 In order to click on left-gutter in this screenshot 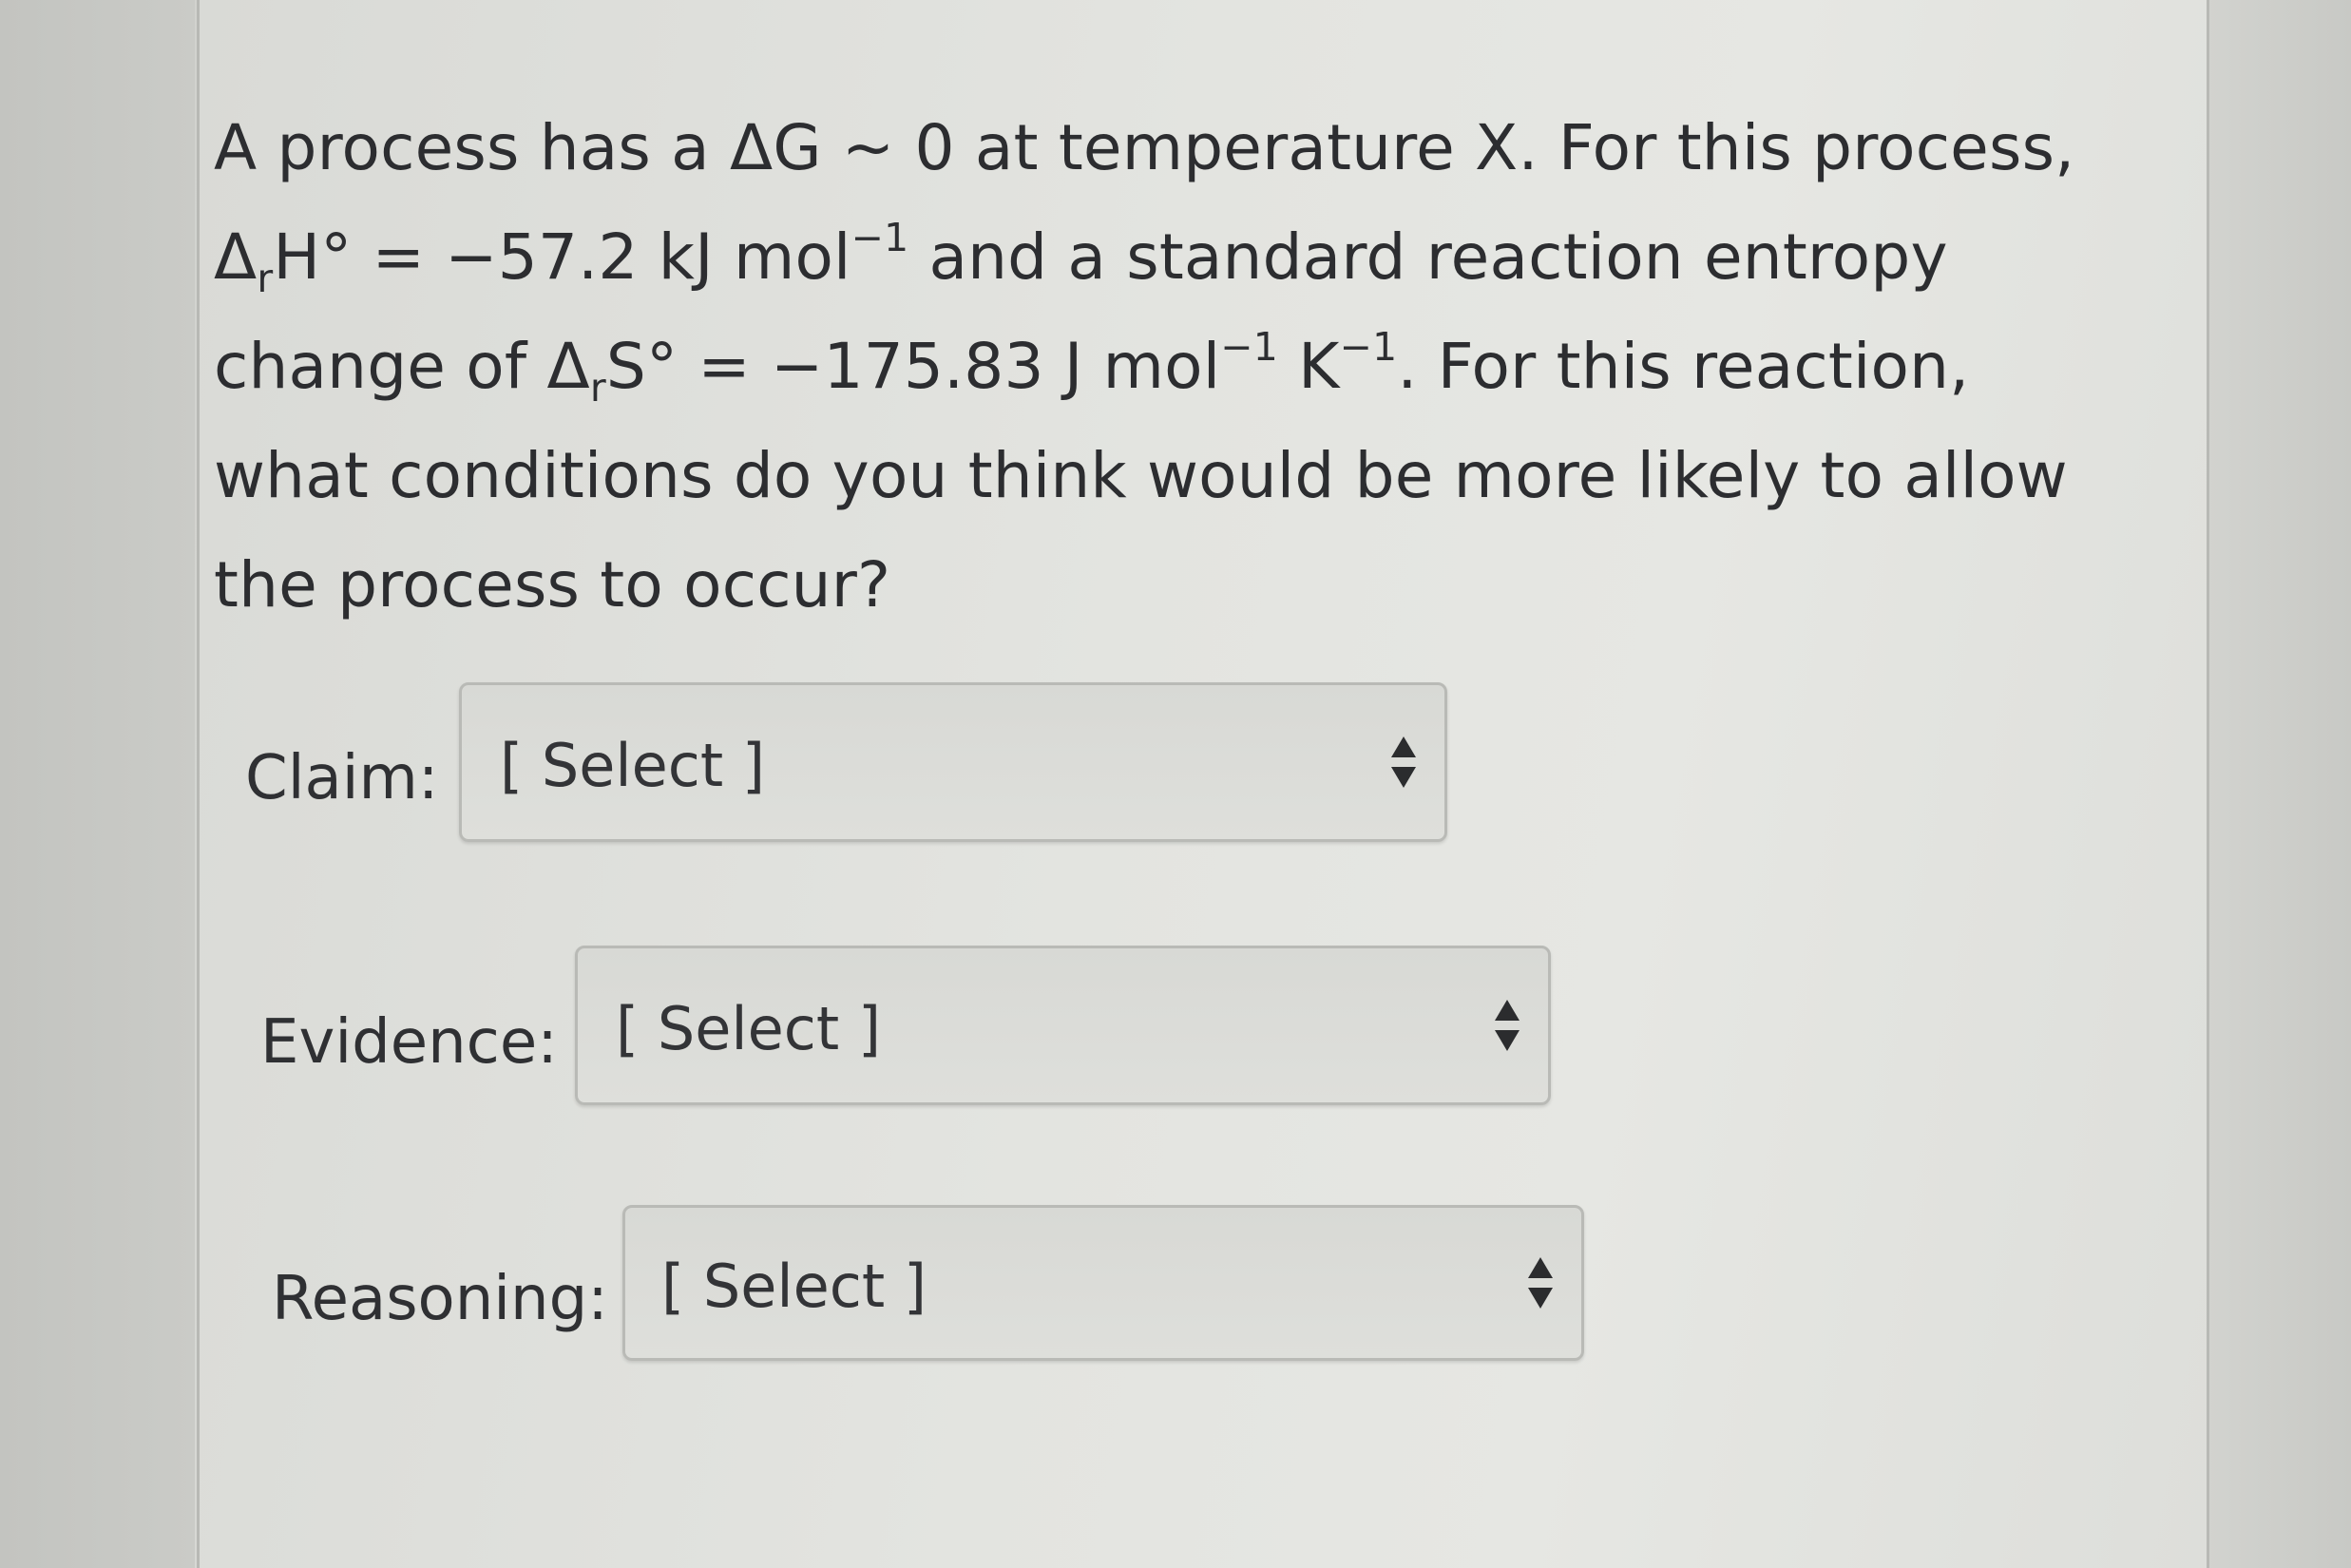, I will do `click(98, 784)`.